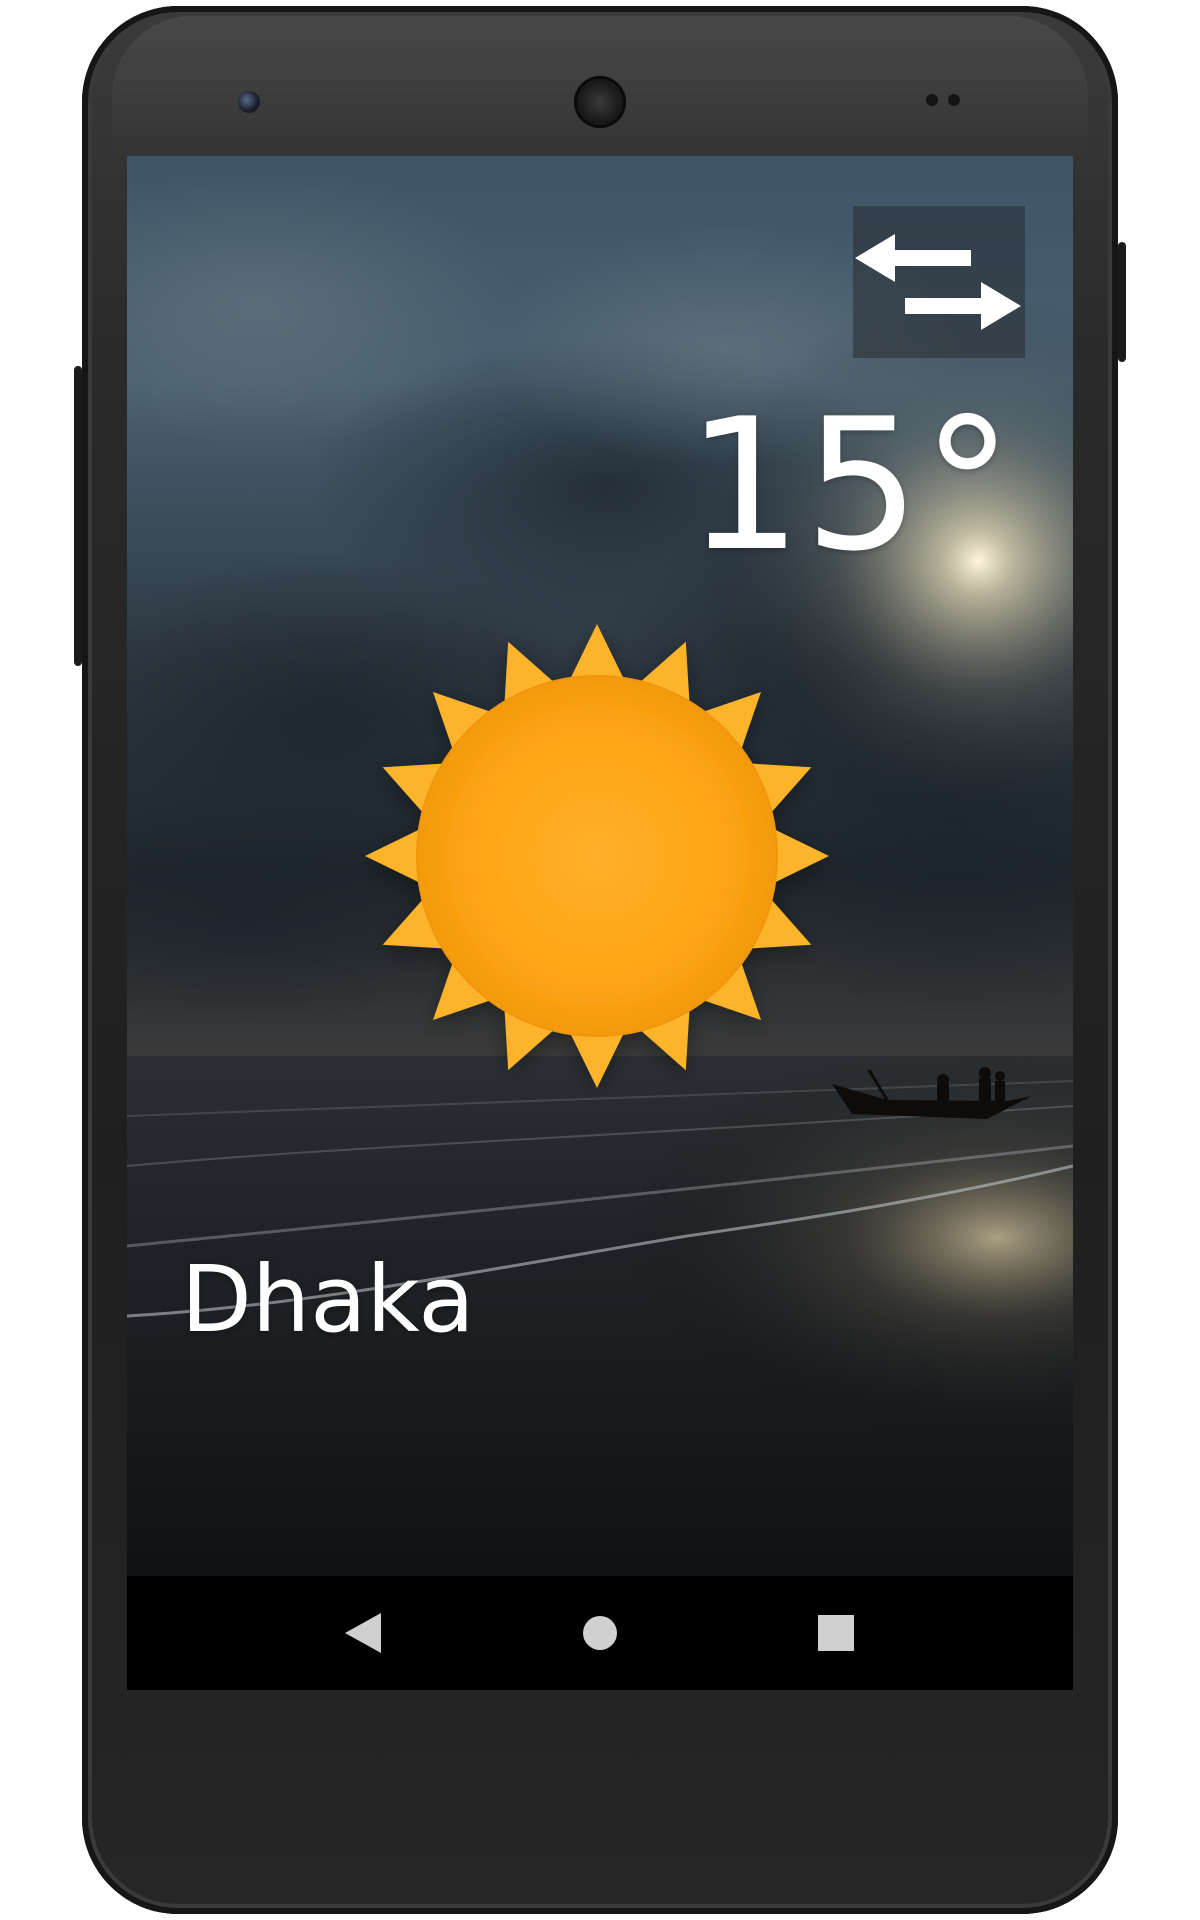  What do you see at coordinates (1122, 302) in the screenshot?
I see `power-button` at bounding box center [1122, 302].